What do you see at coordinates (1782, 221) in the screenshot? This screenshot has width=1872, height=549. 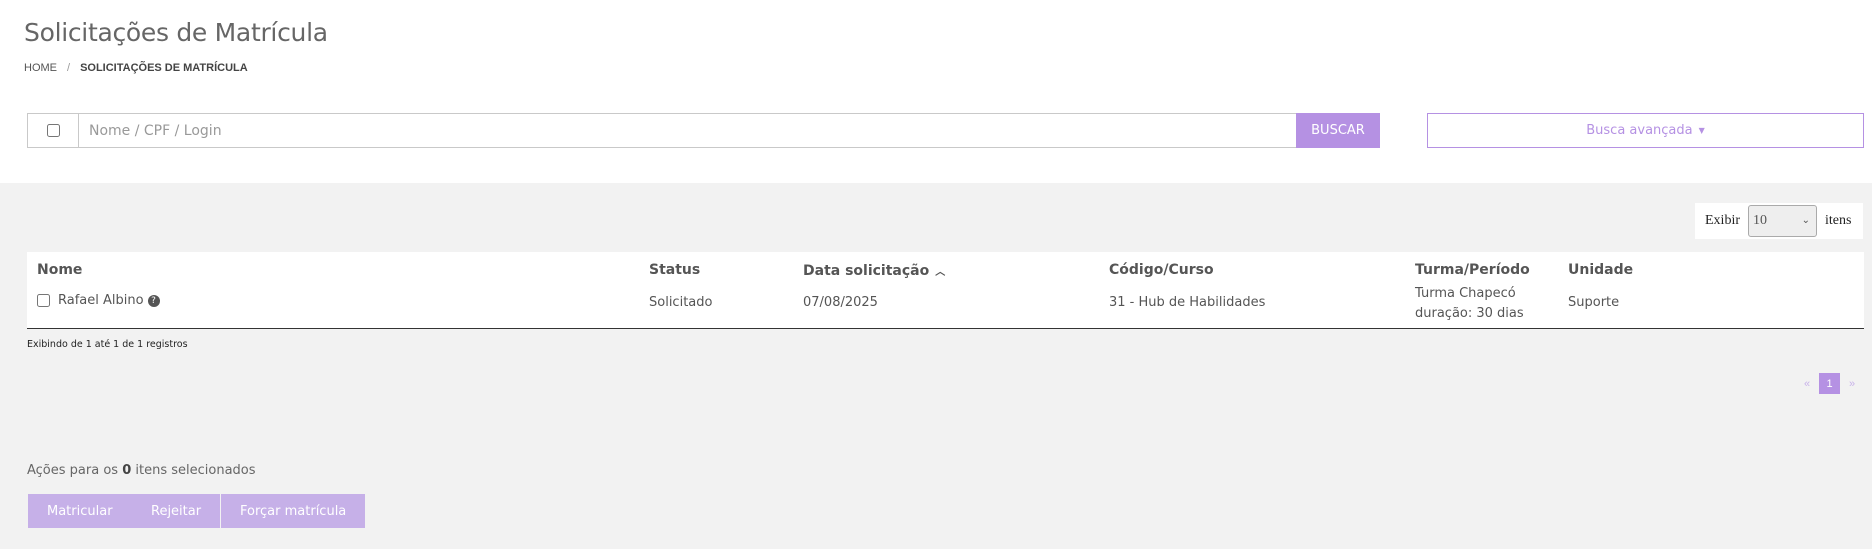 I see `page-size-select: 10 ⌄` at bounding box center [1782, 221].